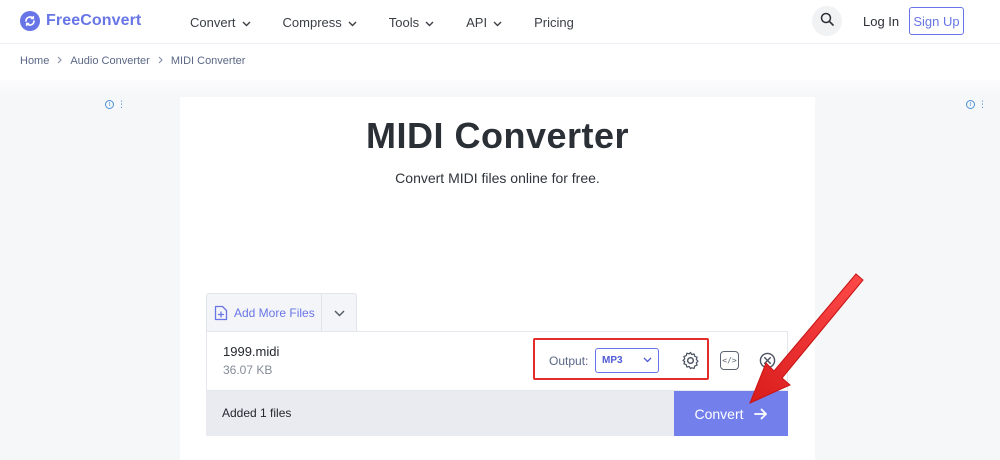  Describe the element at coordinates (936, 21) in the screenshot. I see `signup-button: Sign Up` at that location.